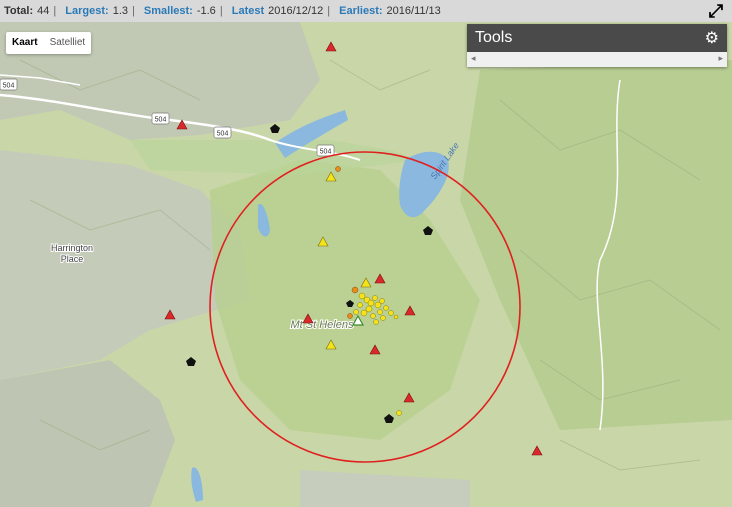 This screenshot has height=507, width=732. I want to click on tools-header: Tools ⚙, so click(597, 38).